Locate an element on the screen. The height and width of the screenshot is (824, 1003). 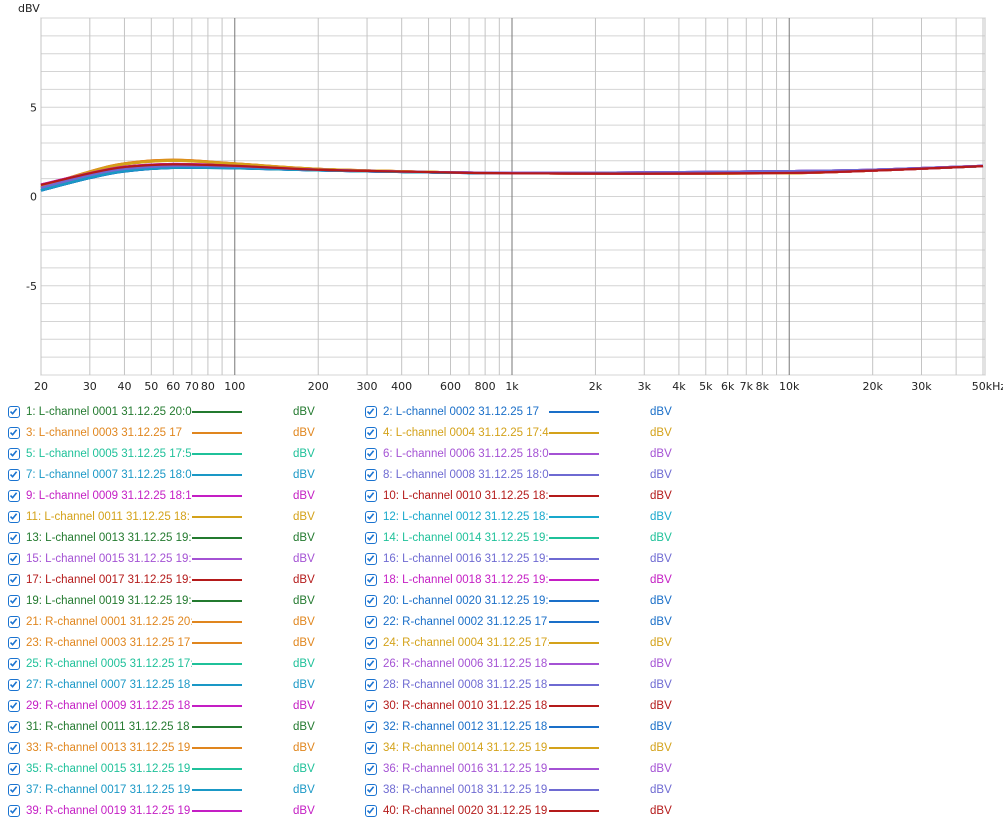
y-tick-label: -5 is located at coordinates (31, 286).